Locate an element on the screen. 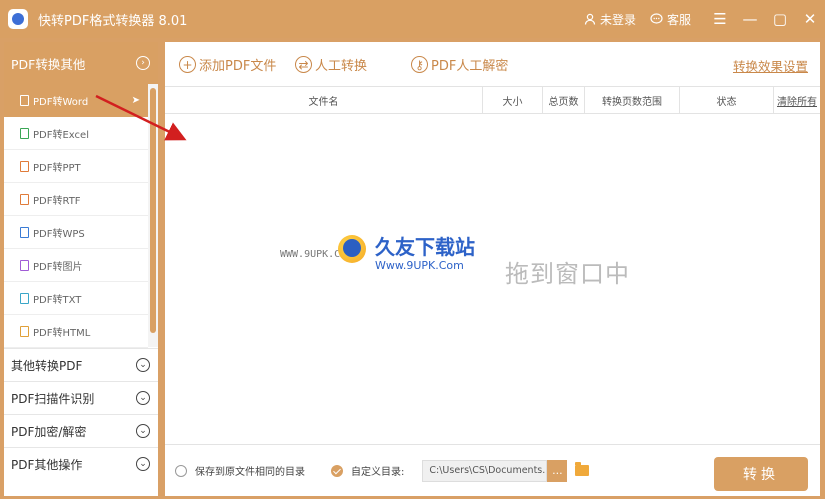  sidebar-header-pdf-to-other: PDF转换其他 › is located at coordinates (81, 63).